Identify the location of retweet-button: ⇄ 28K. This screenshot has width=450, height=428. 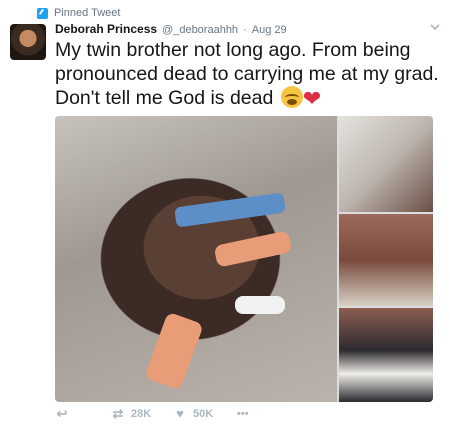
(142, 414).